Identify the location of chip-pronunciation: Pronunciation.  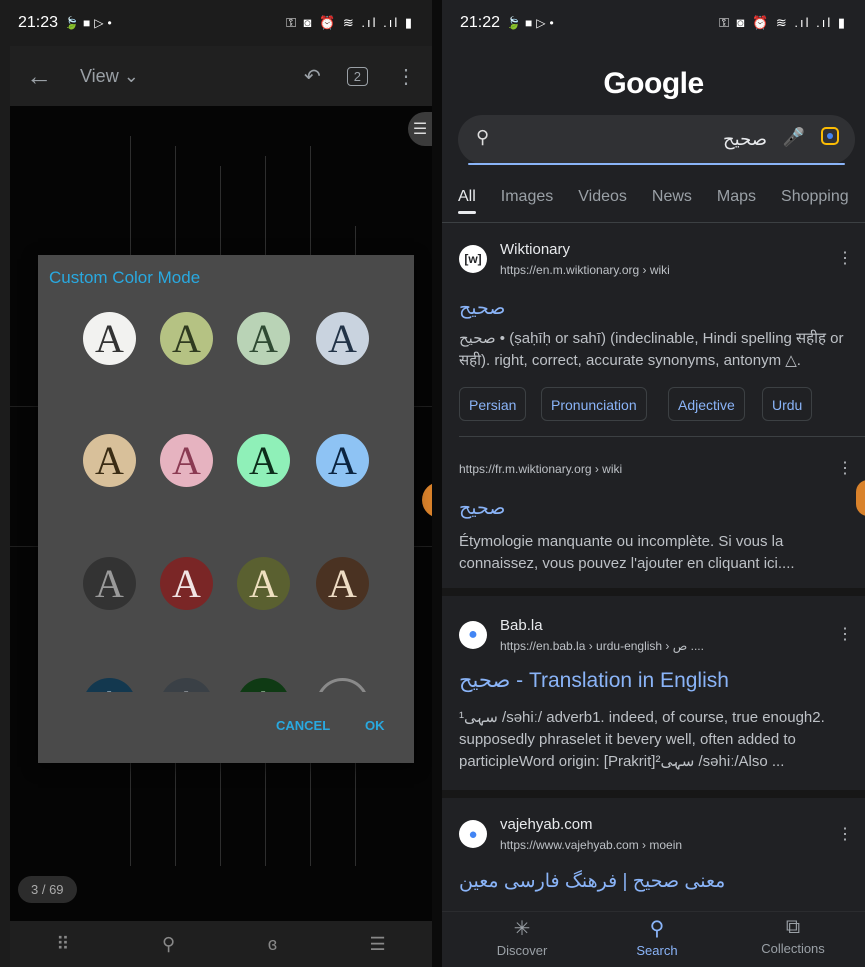
(594, 404).